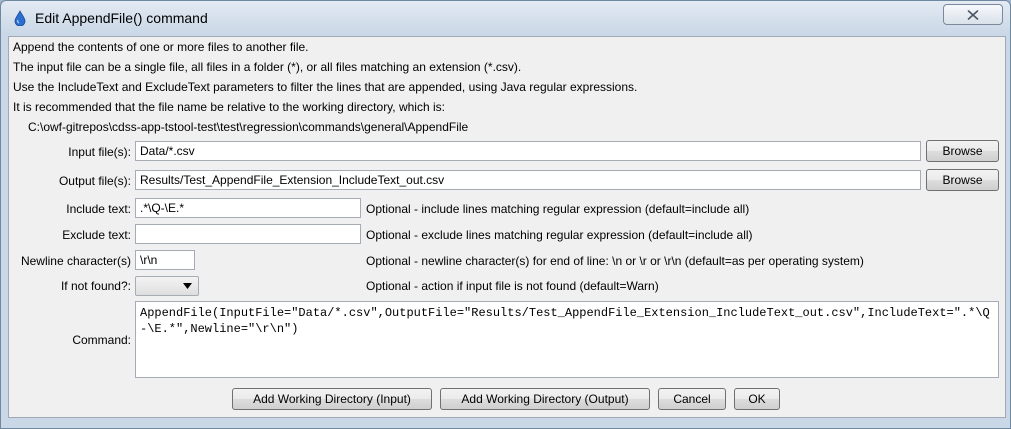  What do you see at coordinates (248, 208) in the screenshot?
I see `include-text-field: .*\Q-\E.*` at bounding box center [248, 208].